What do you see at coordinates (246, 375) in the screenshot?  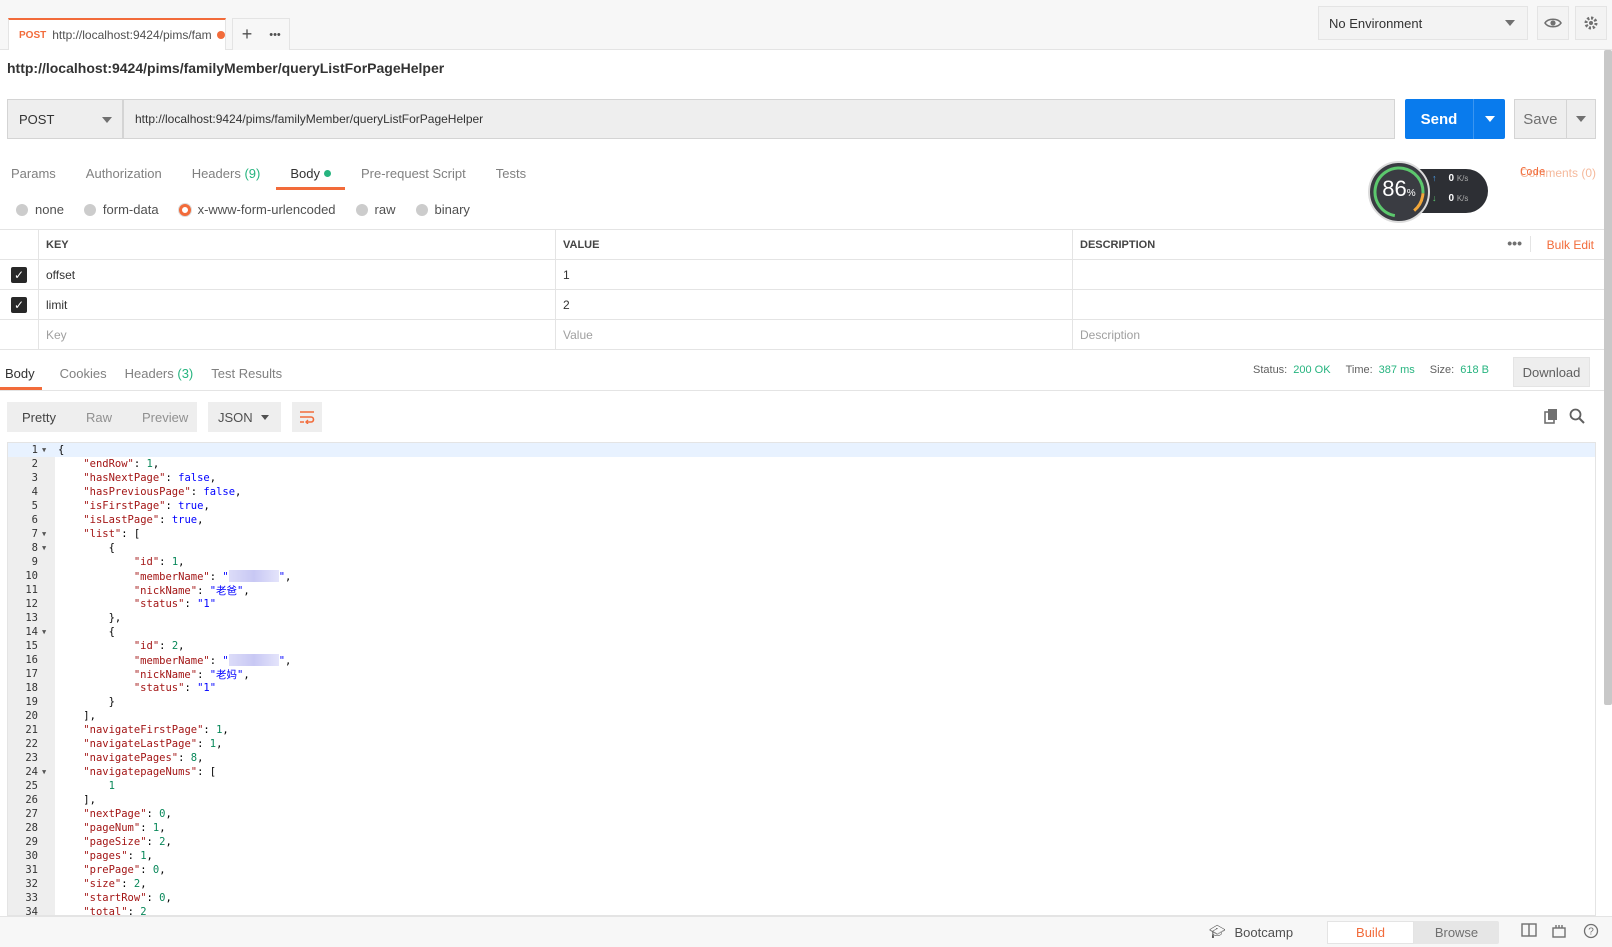 I see `response-tab-test-results: Test Results` at bounding box center [246, 375].